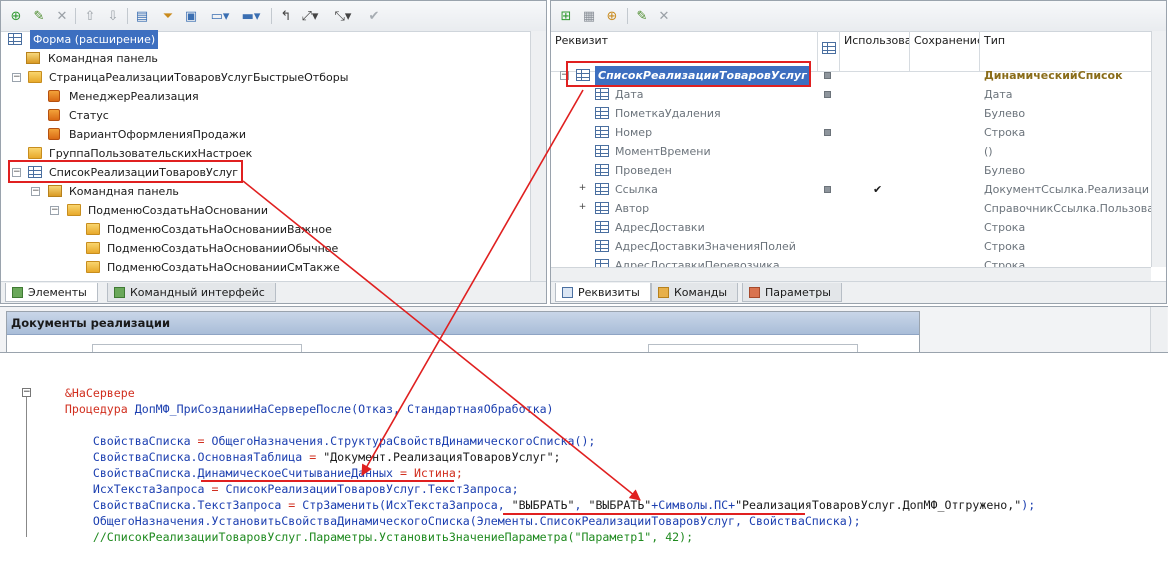  I want to click on tree-item-label: Форма (расширение), so click(94, 39).